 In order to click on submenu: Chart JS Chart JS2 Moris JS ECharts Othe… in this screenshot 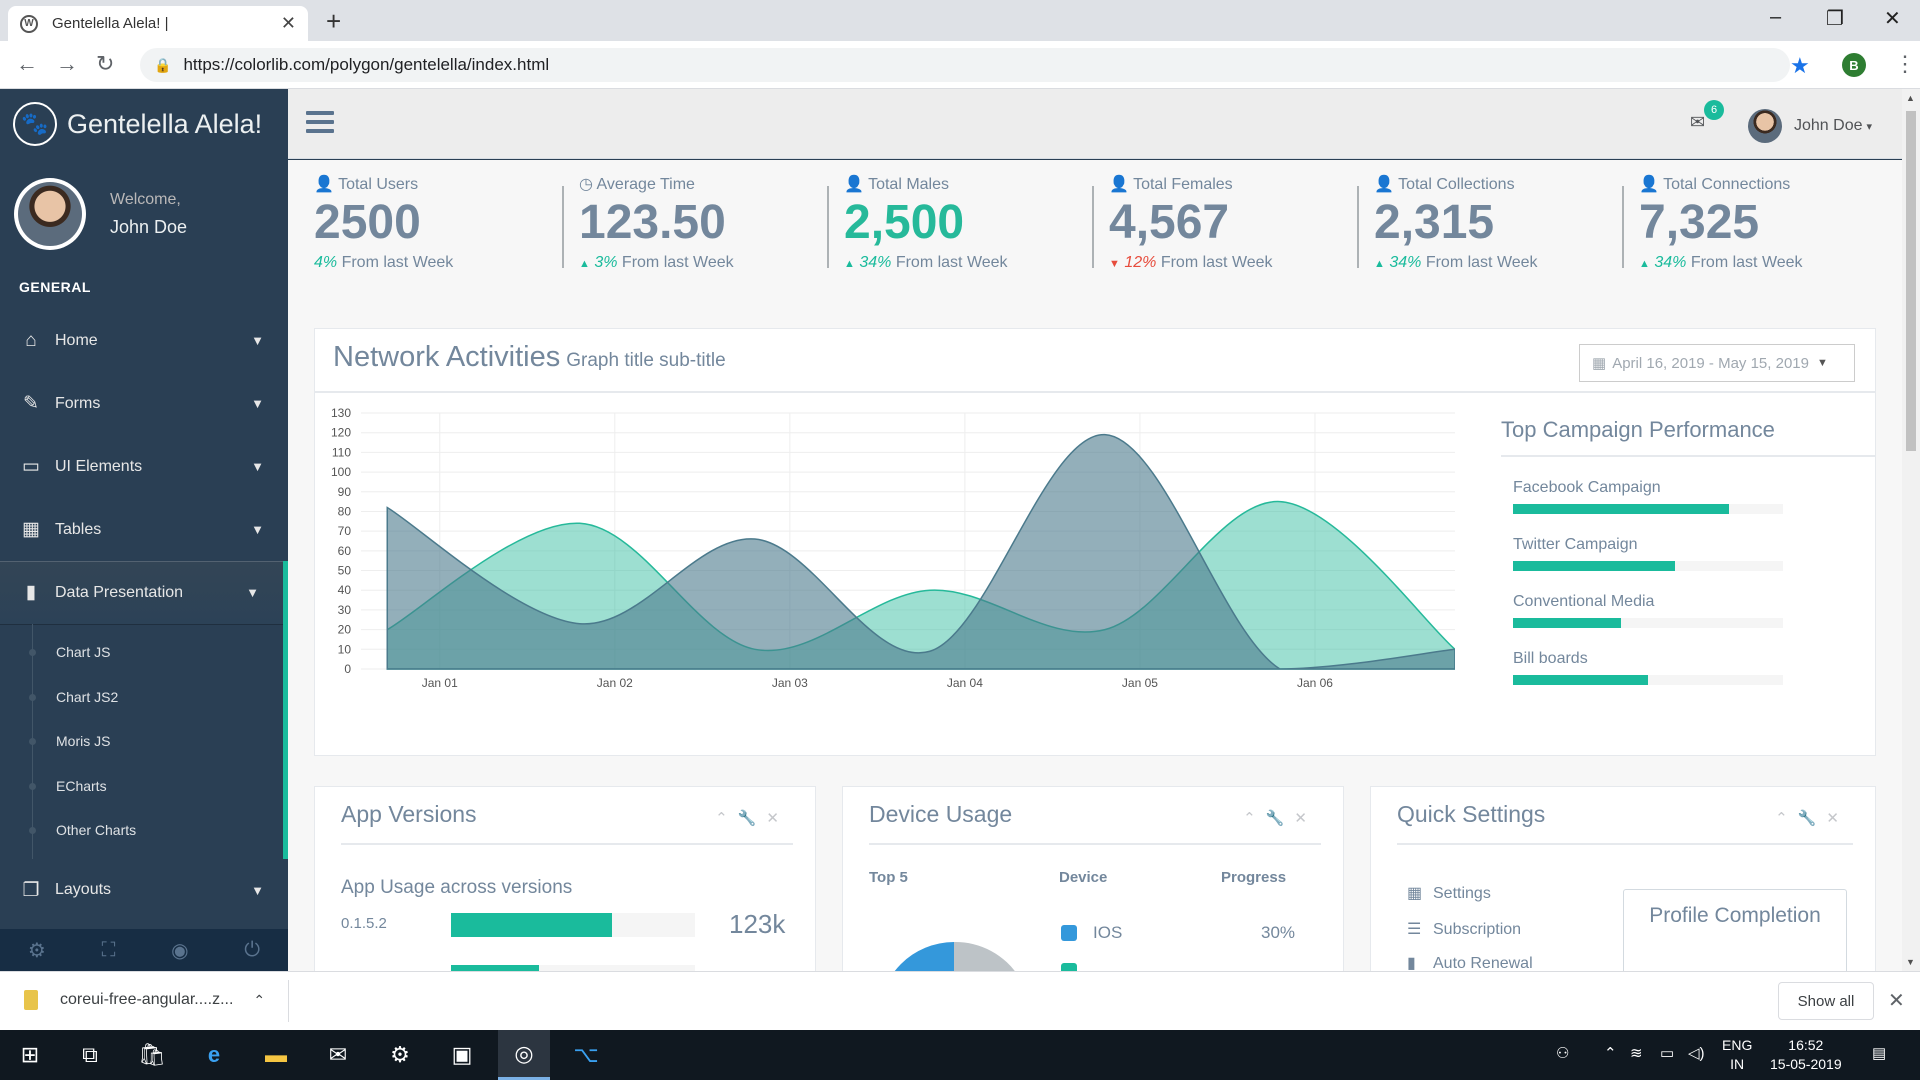, I will do `click(144, 741)`.